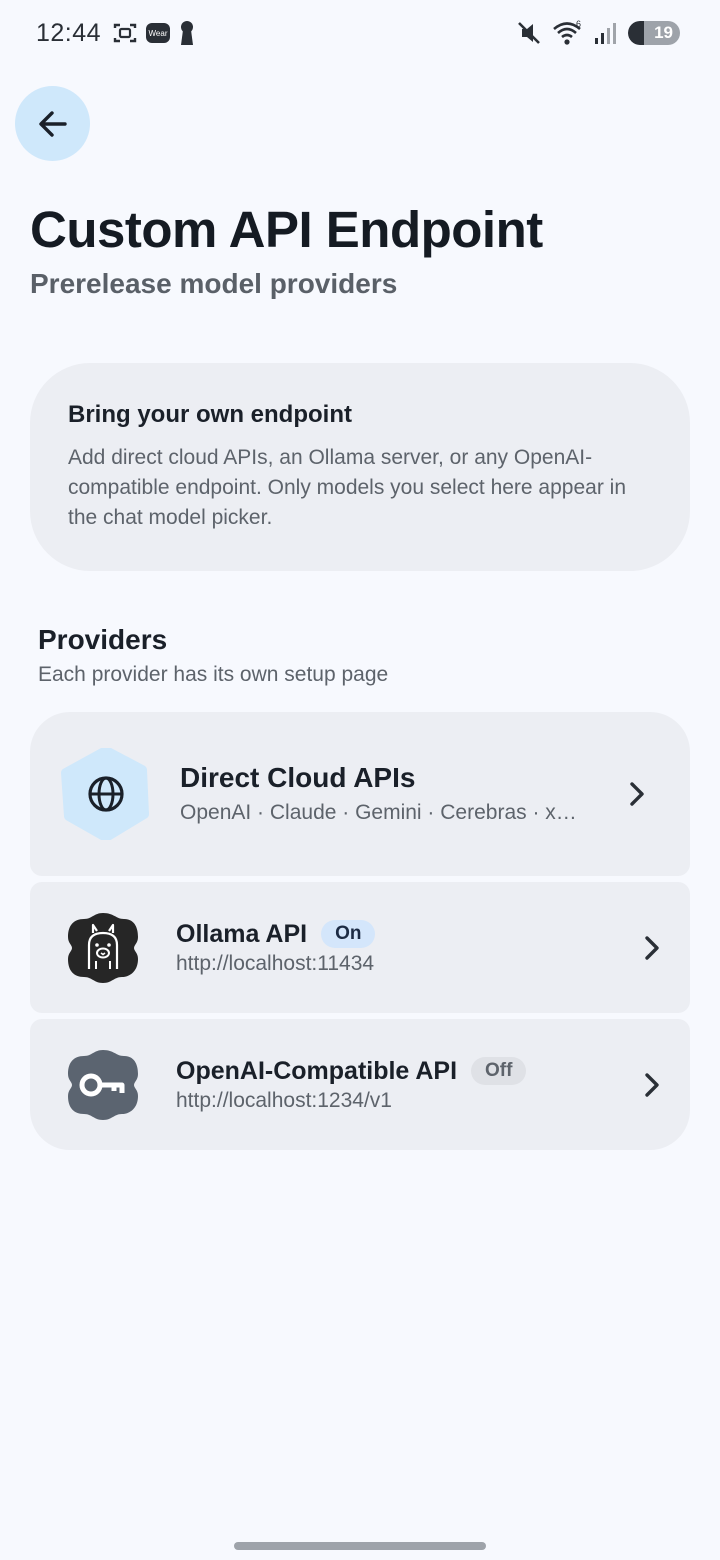  I want to click on arrow-left-icon, so click(52, 123).